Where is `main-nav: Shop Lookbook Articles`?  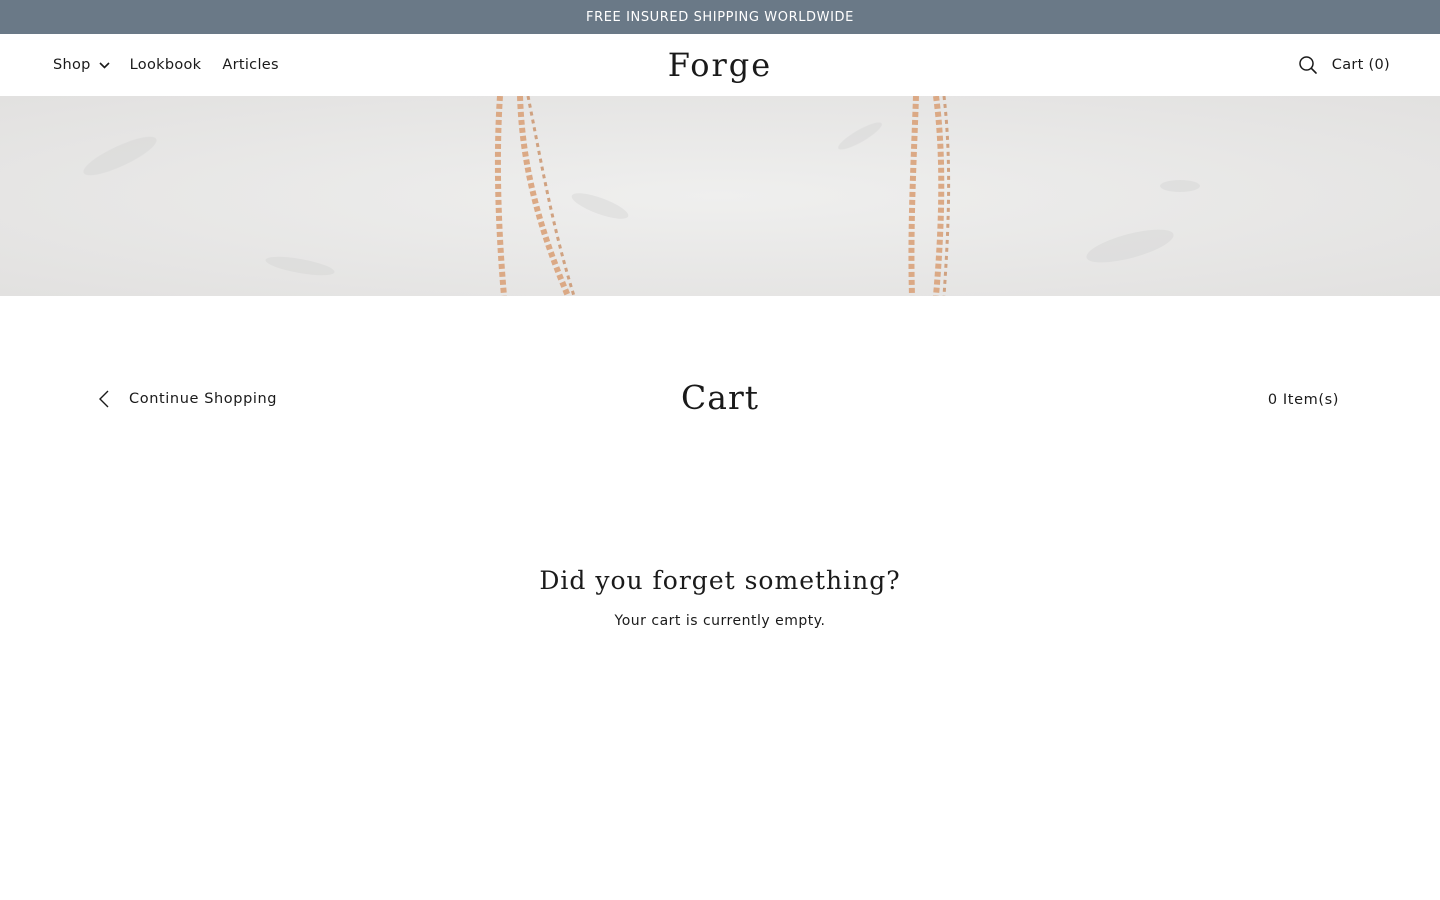
main-nav: Shop Lookbook Articles is located at coordinates (166, 65).